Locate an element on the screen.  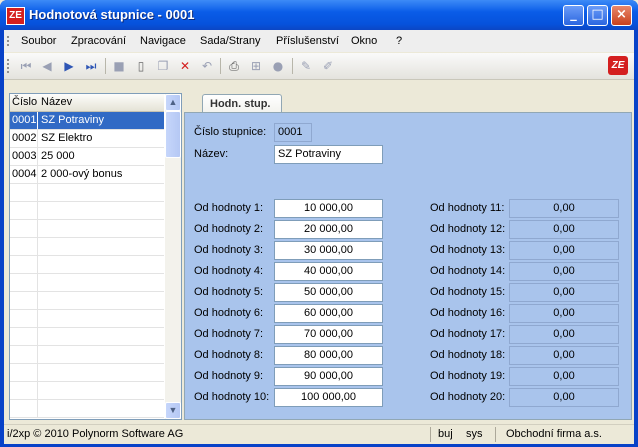
od-hodnoty-5-field: 50 000,00 is located at coordinates (328, 292).